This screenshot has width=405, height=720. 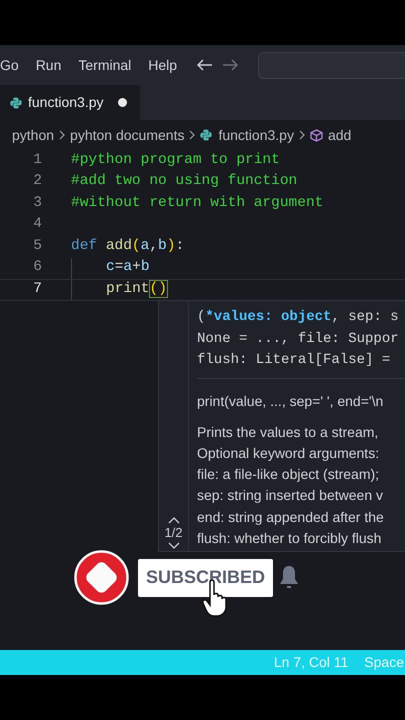 What do you see at coordinates (49, 65) in the screenshot?
I see `menu-item: Run` at bounding box center [49, 65].